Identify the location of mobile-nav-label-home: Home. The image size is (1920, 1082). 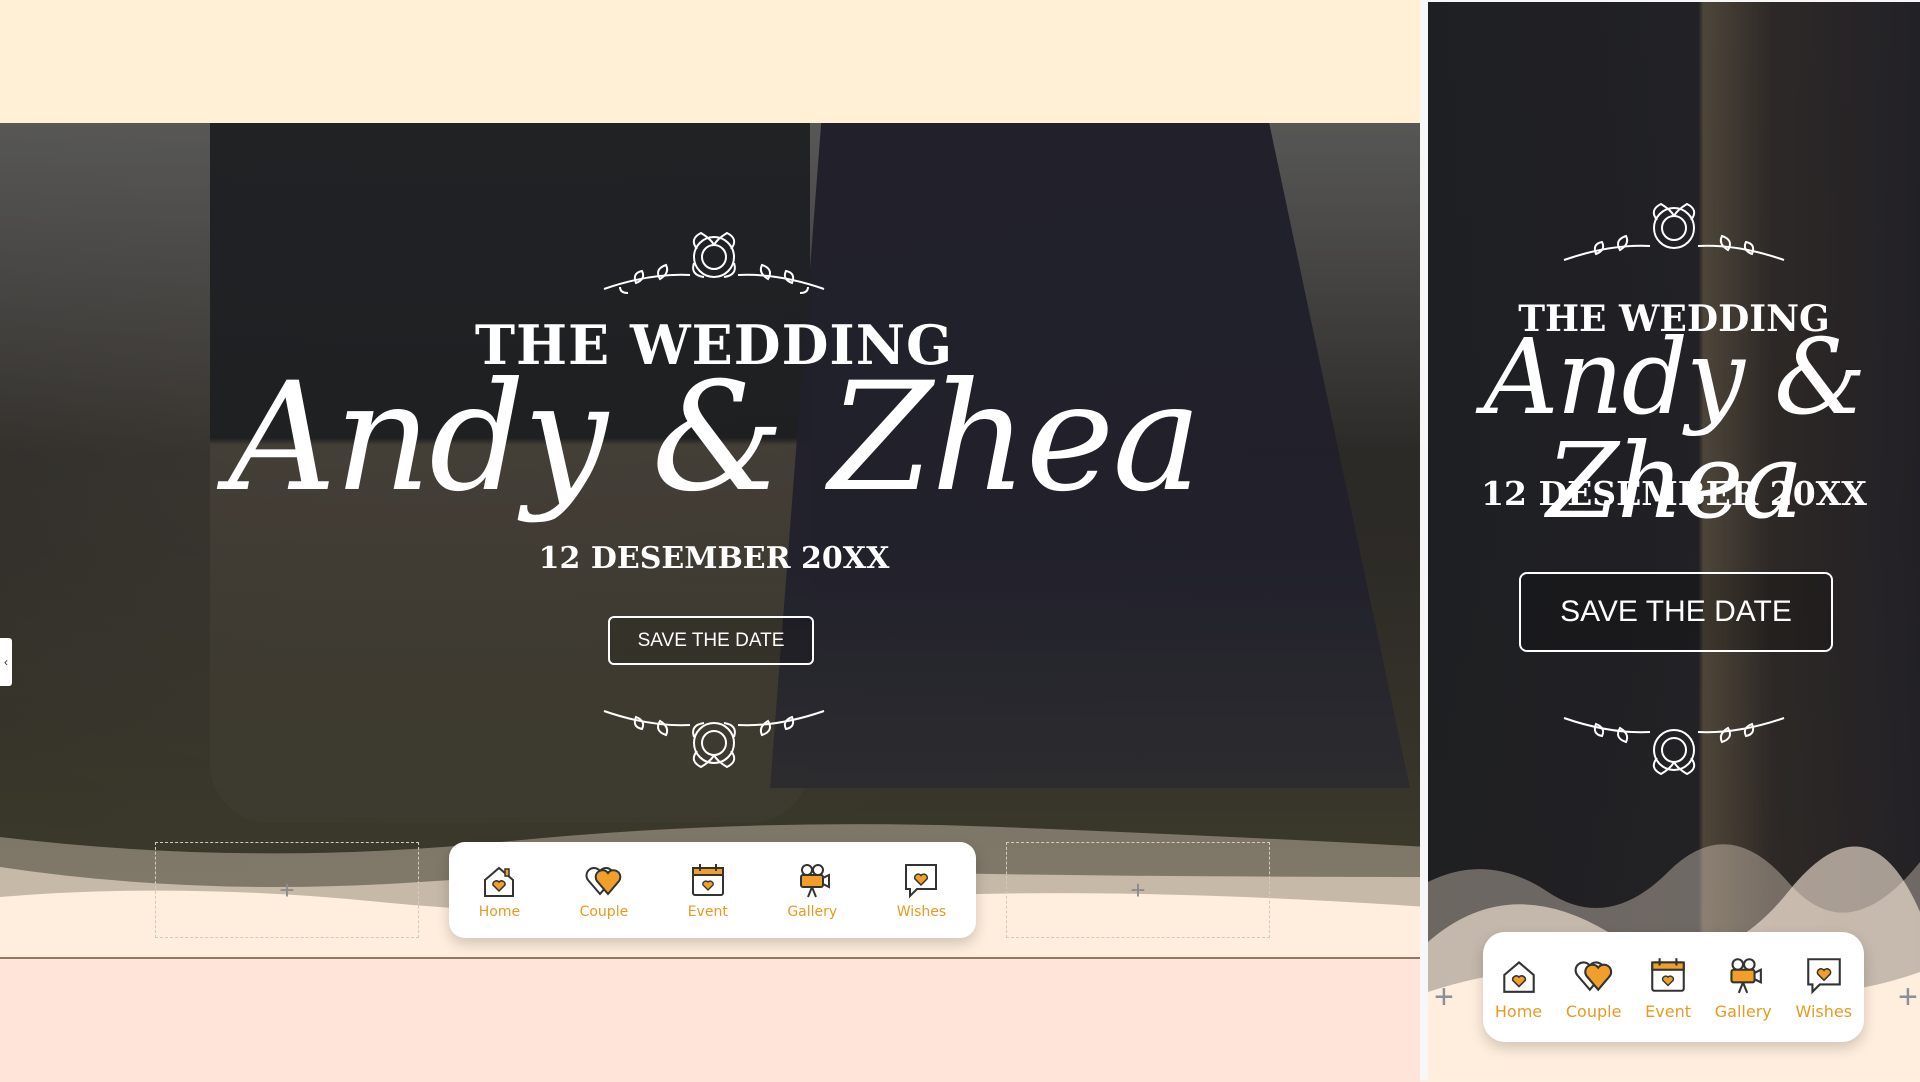
(1518, 1011).